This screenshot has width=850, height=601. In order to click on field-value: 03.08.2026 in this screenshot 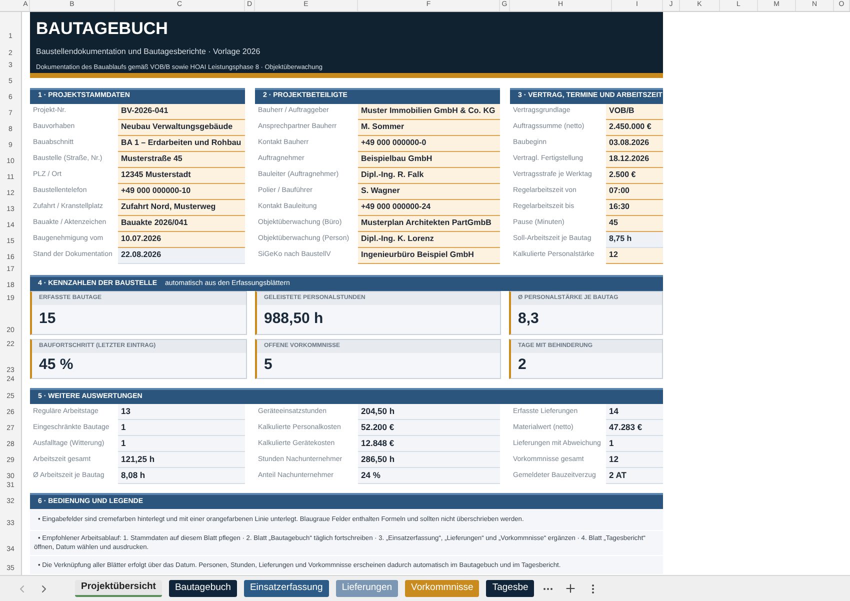, I will do `click(634, 144)`.